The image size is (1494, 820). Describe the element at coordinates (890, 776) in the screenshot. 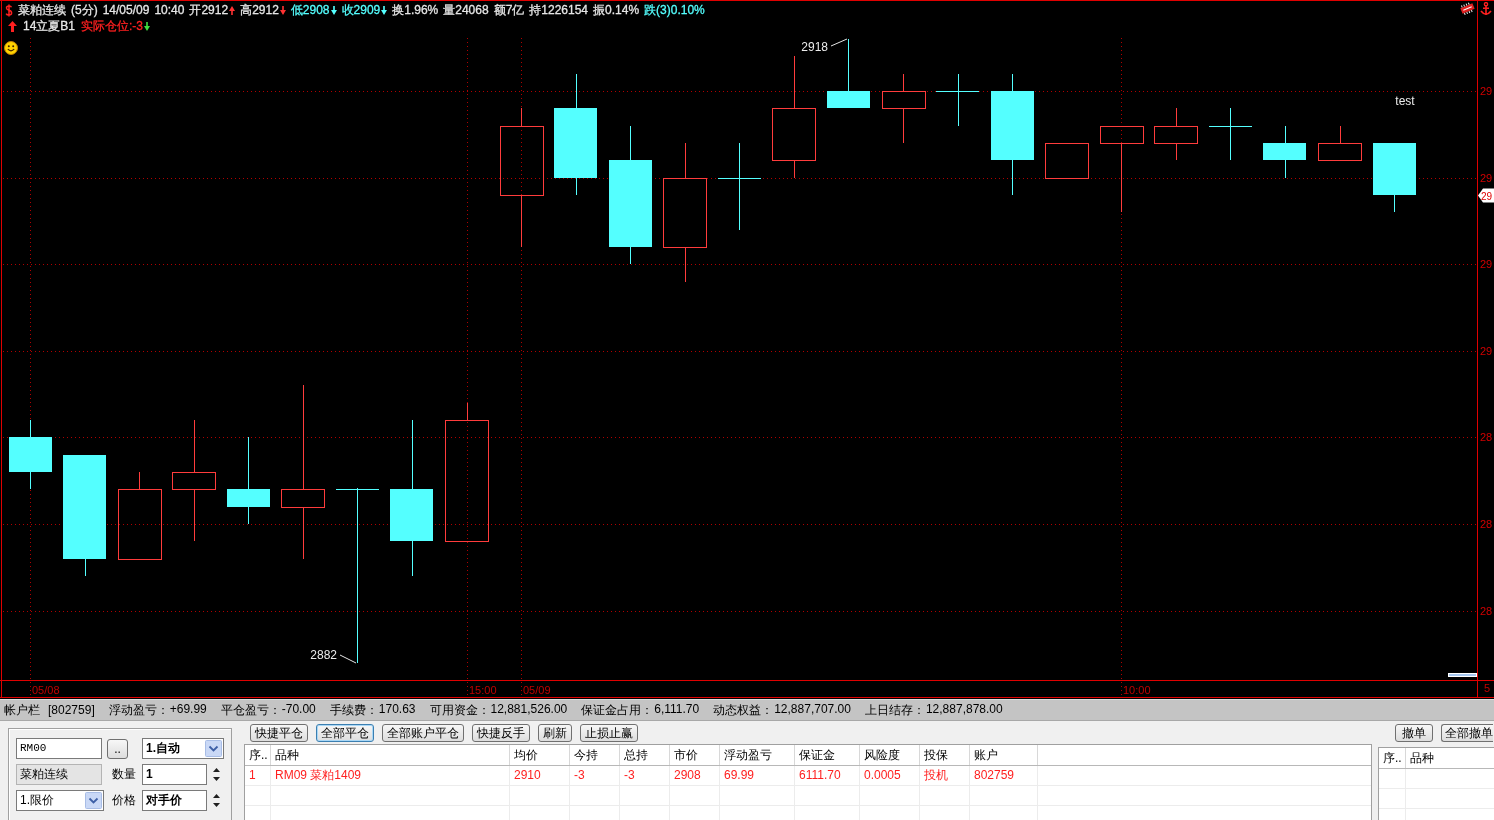

I see `table-cell: 0.0005` at that location.